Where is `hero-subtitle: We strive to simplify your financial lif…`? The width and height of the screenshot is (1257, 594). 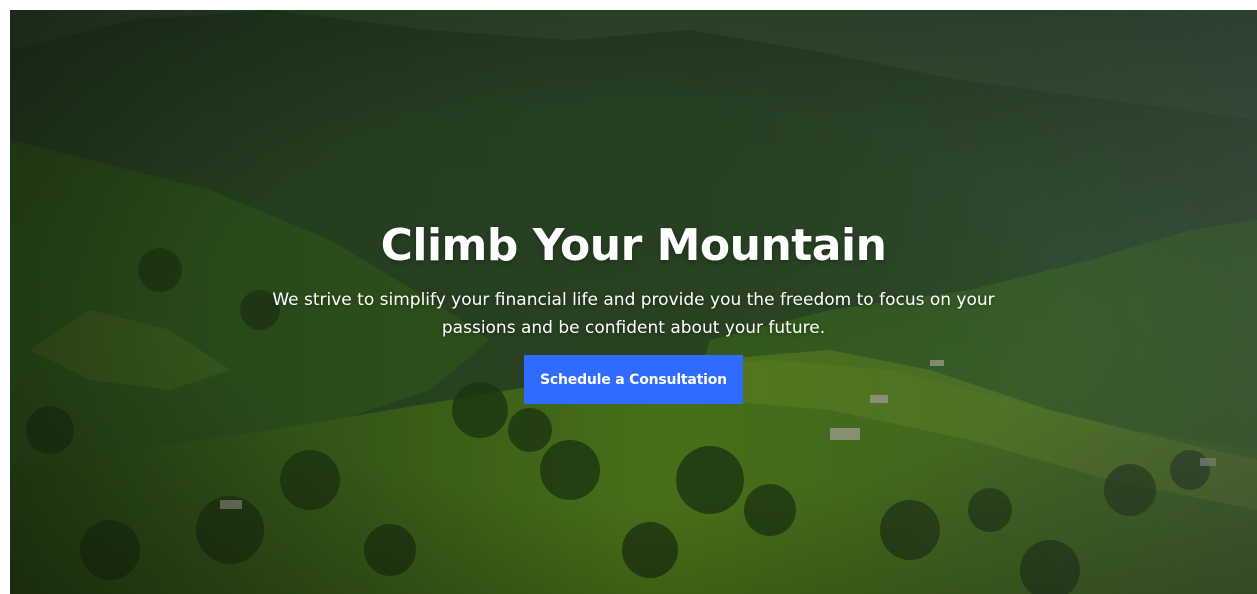 hero-subtitle: We strive to simplify your financial lif… is located at coordinates (633, 314).